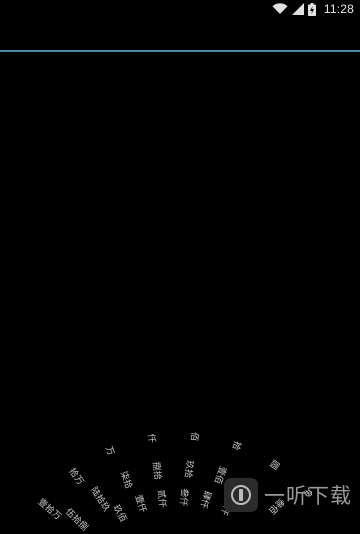 This screenshot has height=534, width=360. What do you see at coordinates (162, 498) in the screenshot?
I see `wheel-label: 贰仟` at bounding box center [162, 498].